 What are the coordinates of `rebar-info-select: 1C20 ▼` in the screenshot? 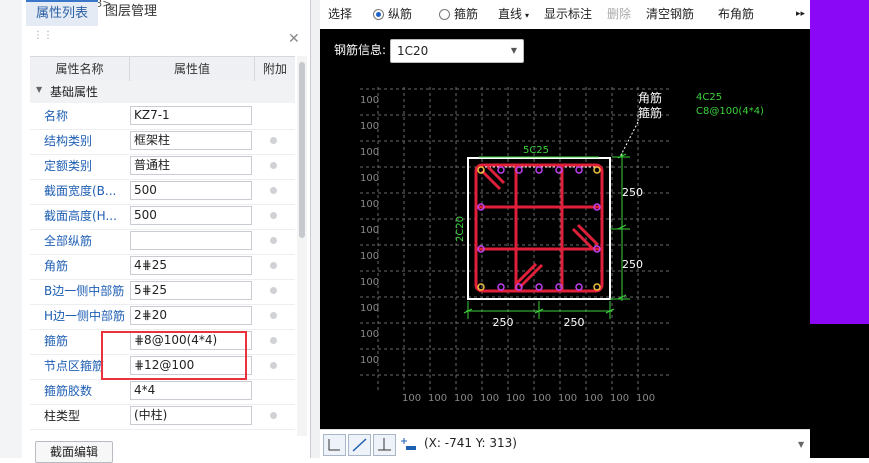 It's located at (457, 51).